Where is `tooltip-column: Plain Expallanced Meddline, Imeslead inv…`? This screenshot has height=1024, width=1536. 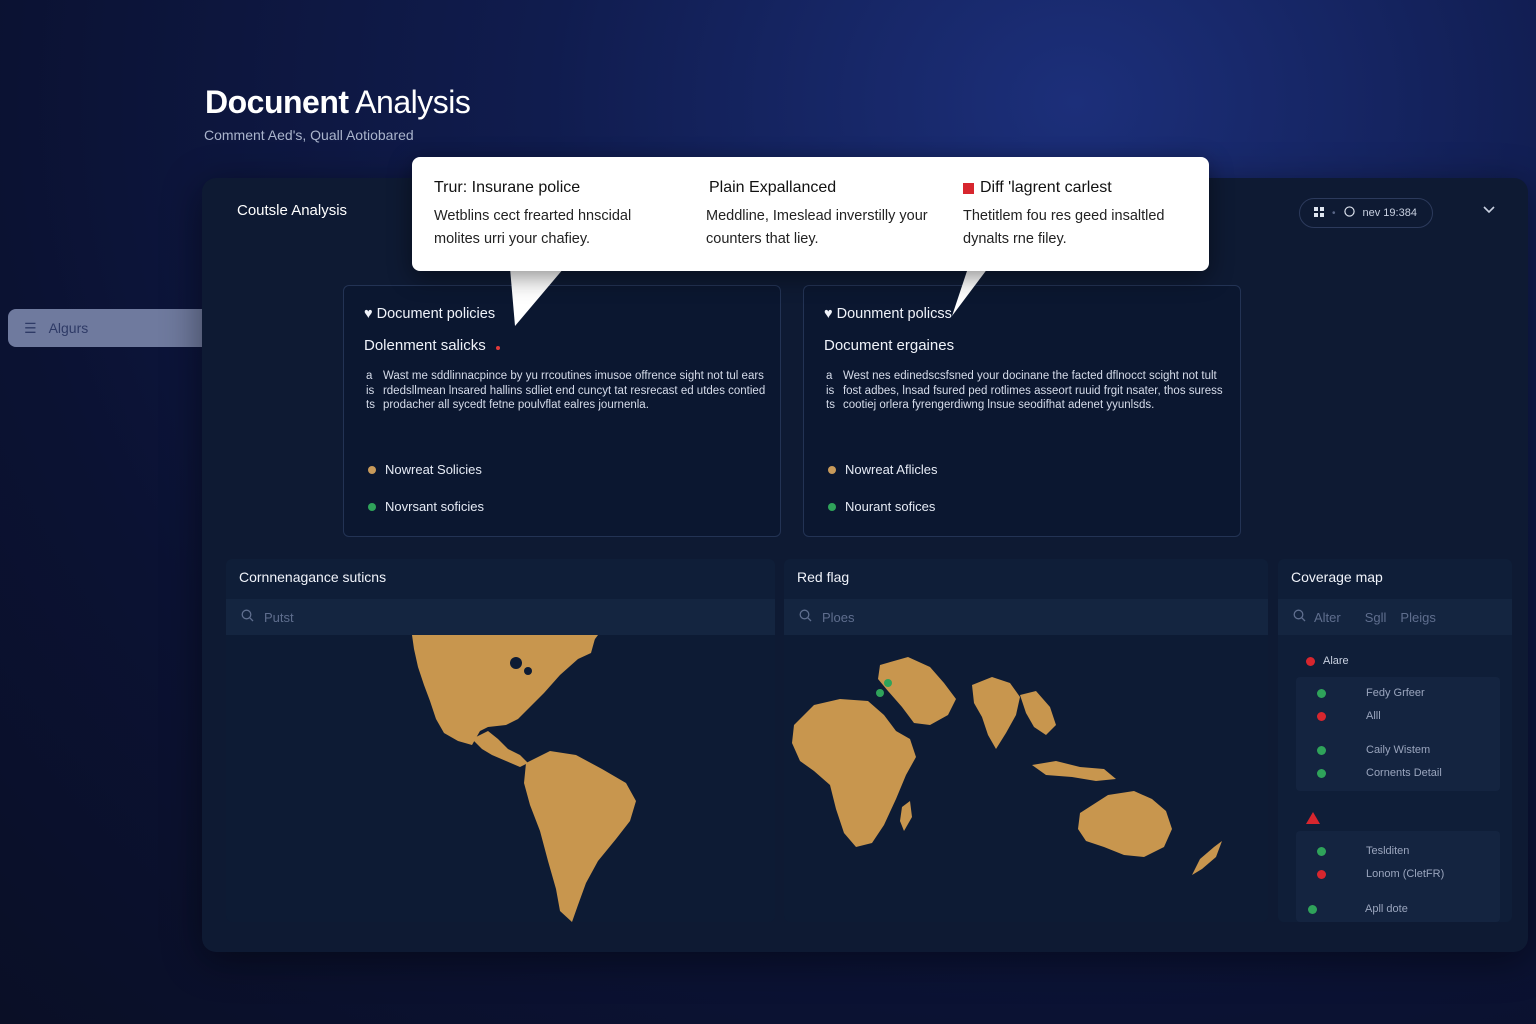 tooltip-column: Plain Expallanced Meddline, Imeslead inv… is located at coordinates (826, 215).